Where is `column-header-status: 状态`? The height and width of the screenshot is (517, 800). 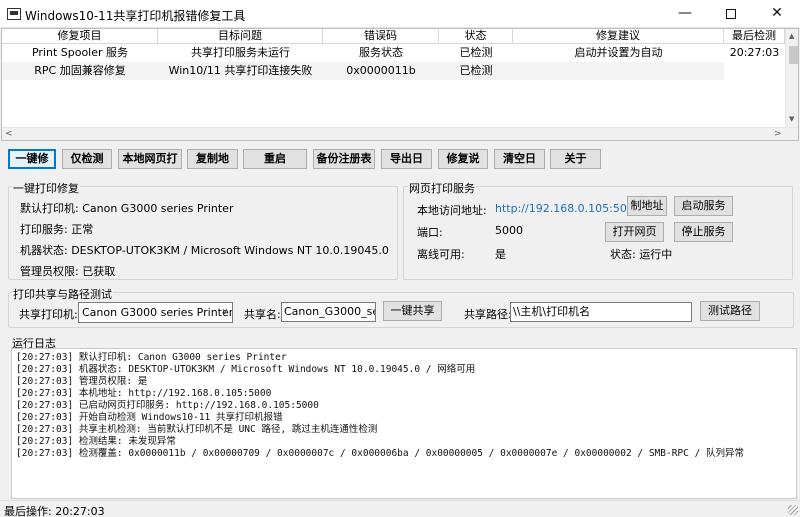 column-header-status: 状态 is located at coordinates (476, 36).